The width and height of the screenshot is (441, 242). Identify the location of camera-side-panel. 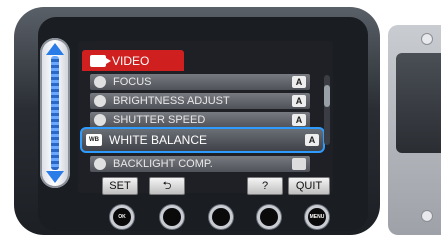
(414, 130).